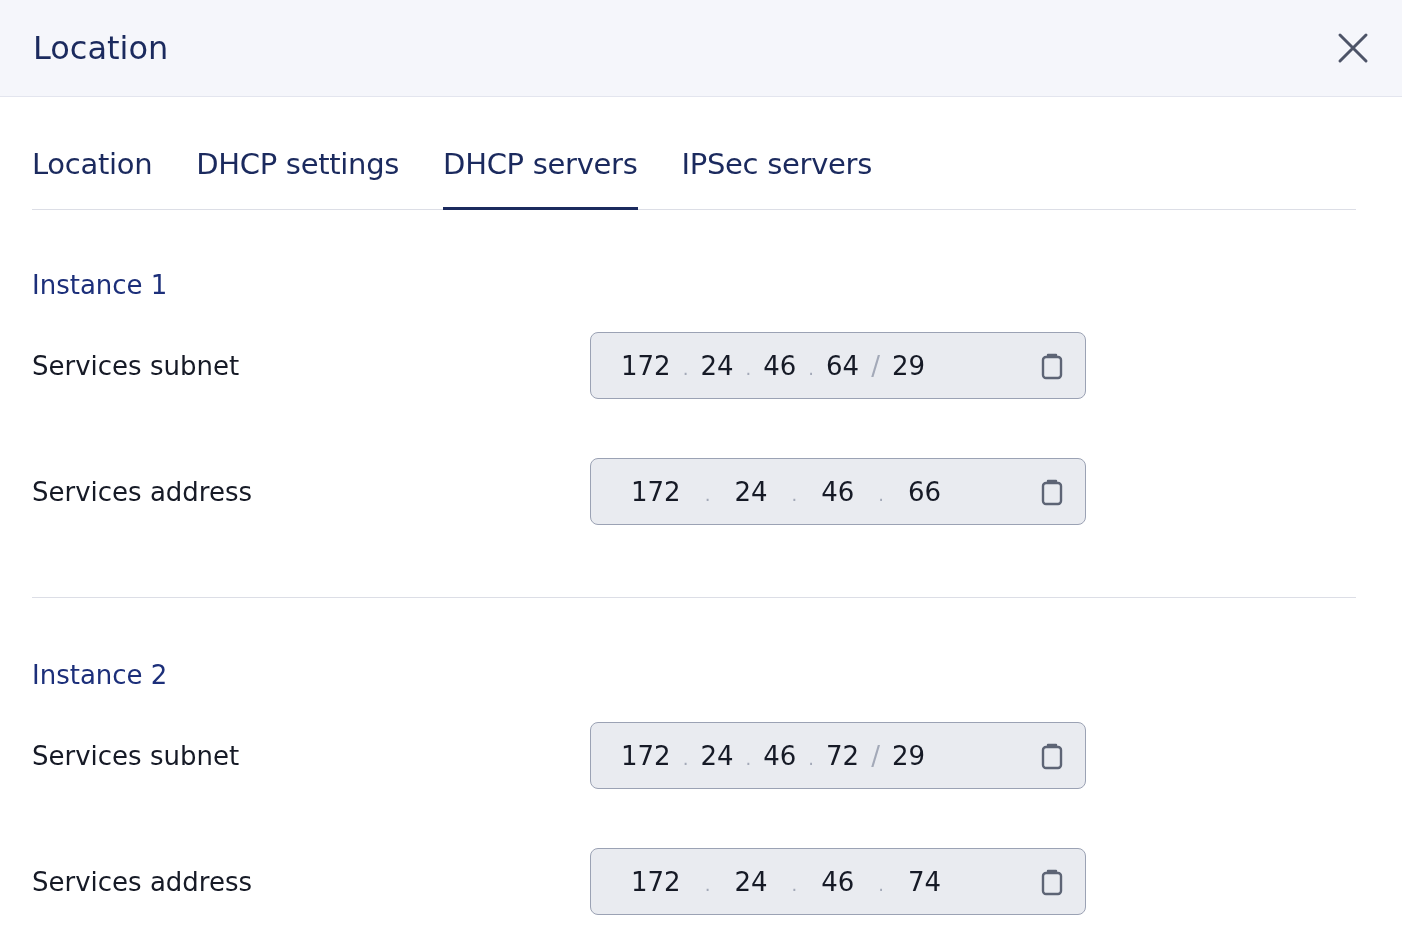 The image size is (1402, 950). I want to click on instance-heading: Instance 1, so click(100, 285).